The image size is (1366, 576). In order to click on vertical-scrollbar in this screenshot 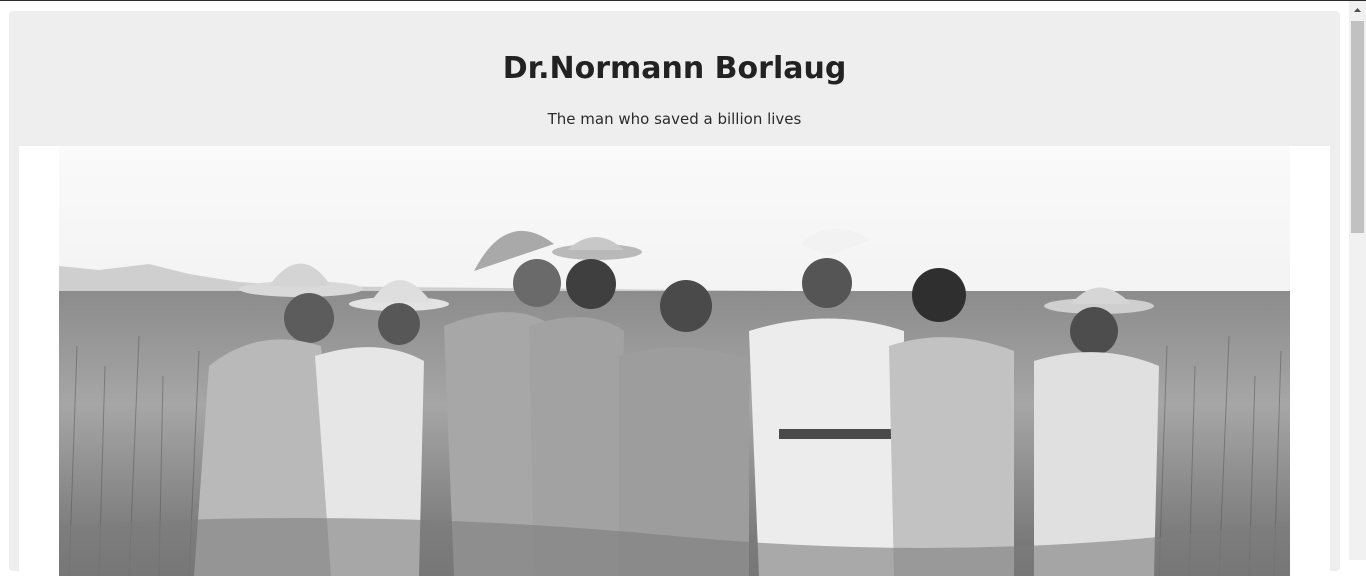, I will do `click(1357, 280)`.